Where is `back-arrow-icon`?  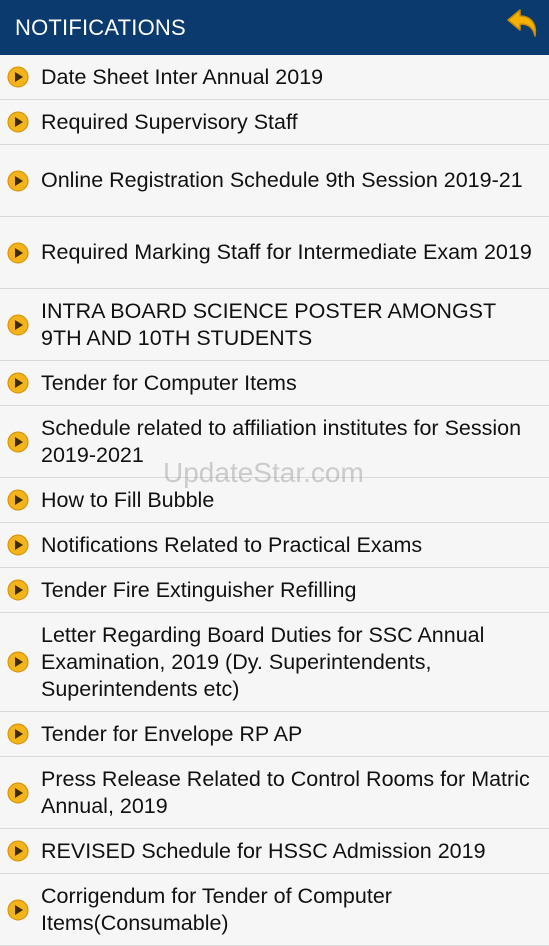 back-arrow-icon is located at coordinates (522, 23).